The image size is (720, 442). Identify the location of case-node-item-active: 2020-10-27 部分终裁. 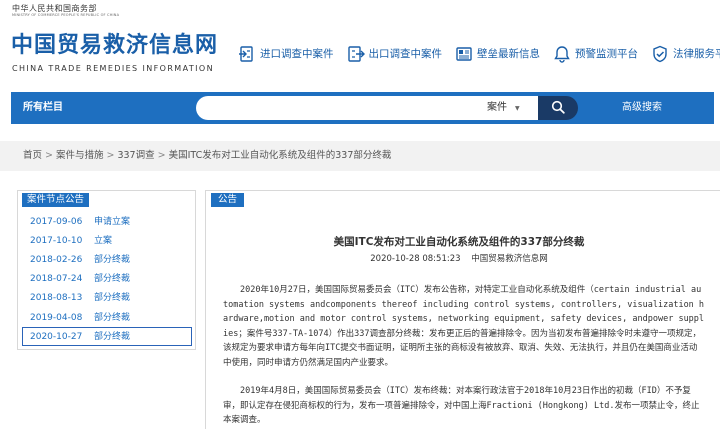
(107, 337).